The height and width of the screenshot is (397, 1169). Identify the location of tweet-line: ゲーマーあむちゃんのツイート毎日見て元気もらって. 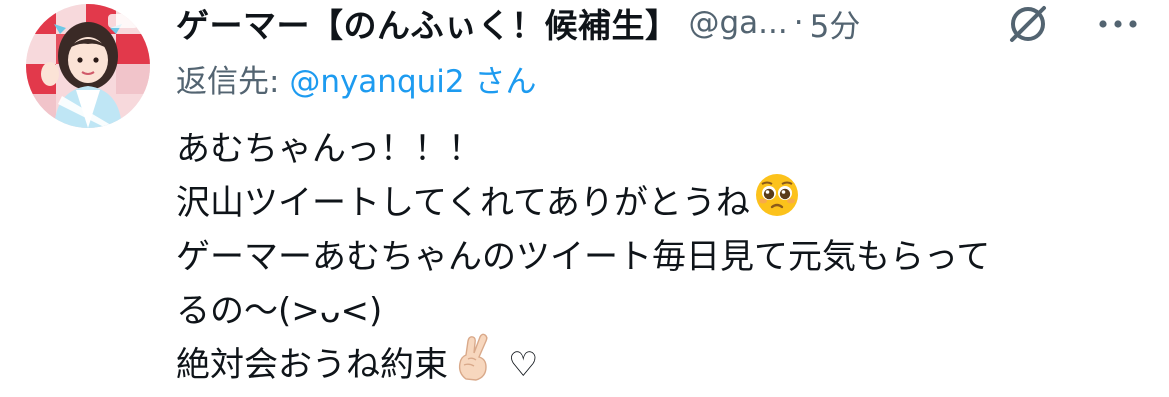
(583, 257).